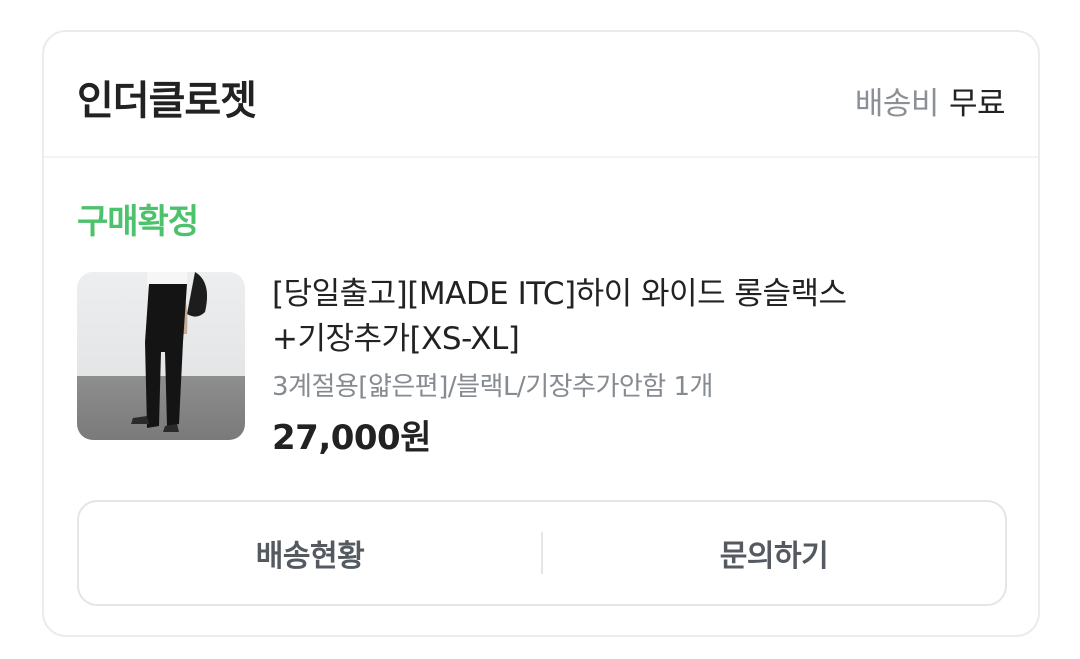 This screenshot has width=1080, height=659. What do you see at coordinates (167, 97) in the screenshot?
I see `store-name: 인더클로젯` at bounding box center [167, 97].